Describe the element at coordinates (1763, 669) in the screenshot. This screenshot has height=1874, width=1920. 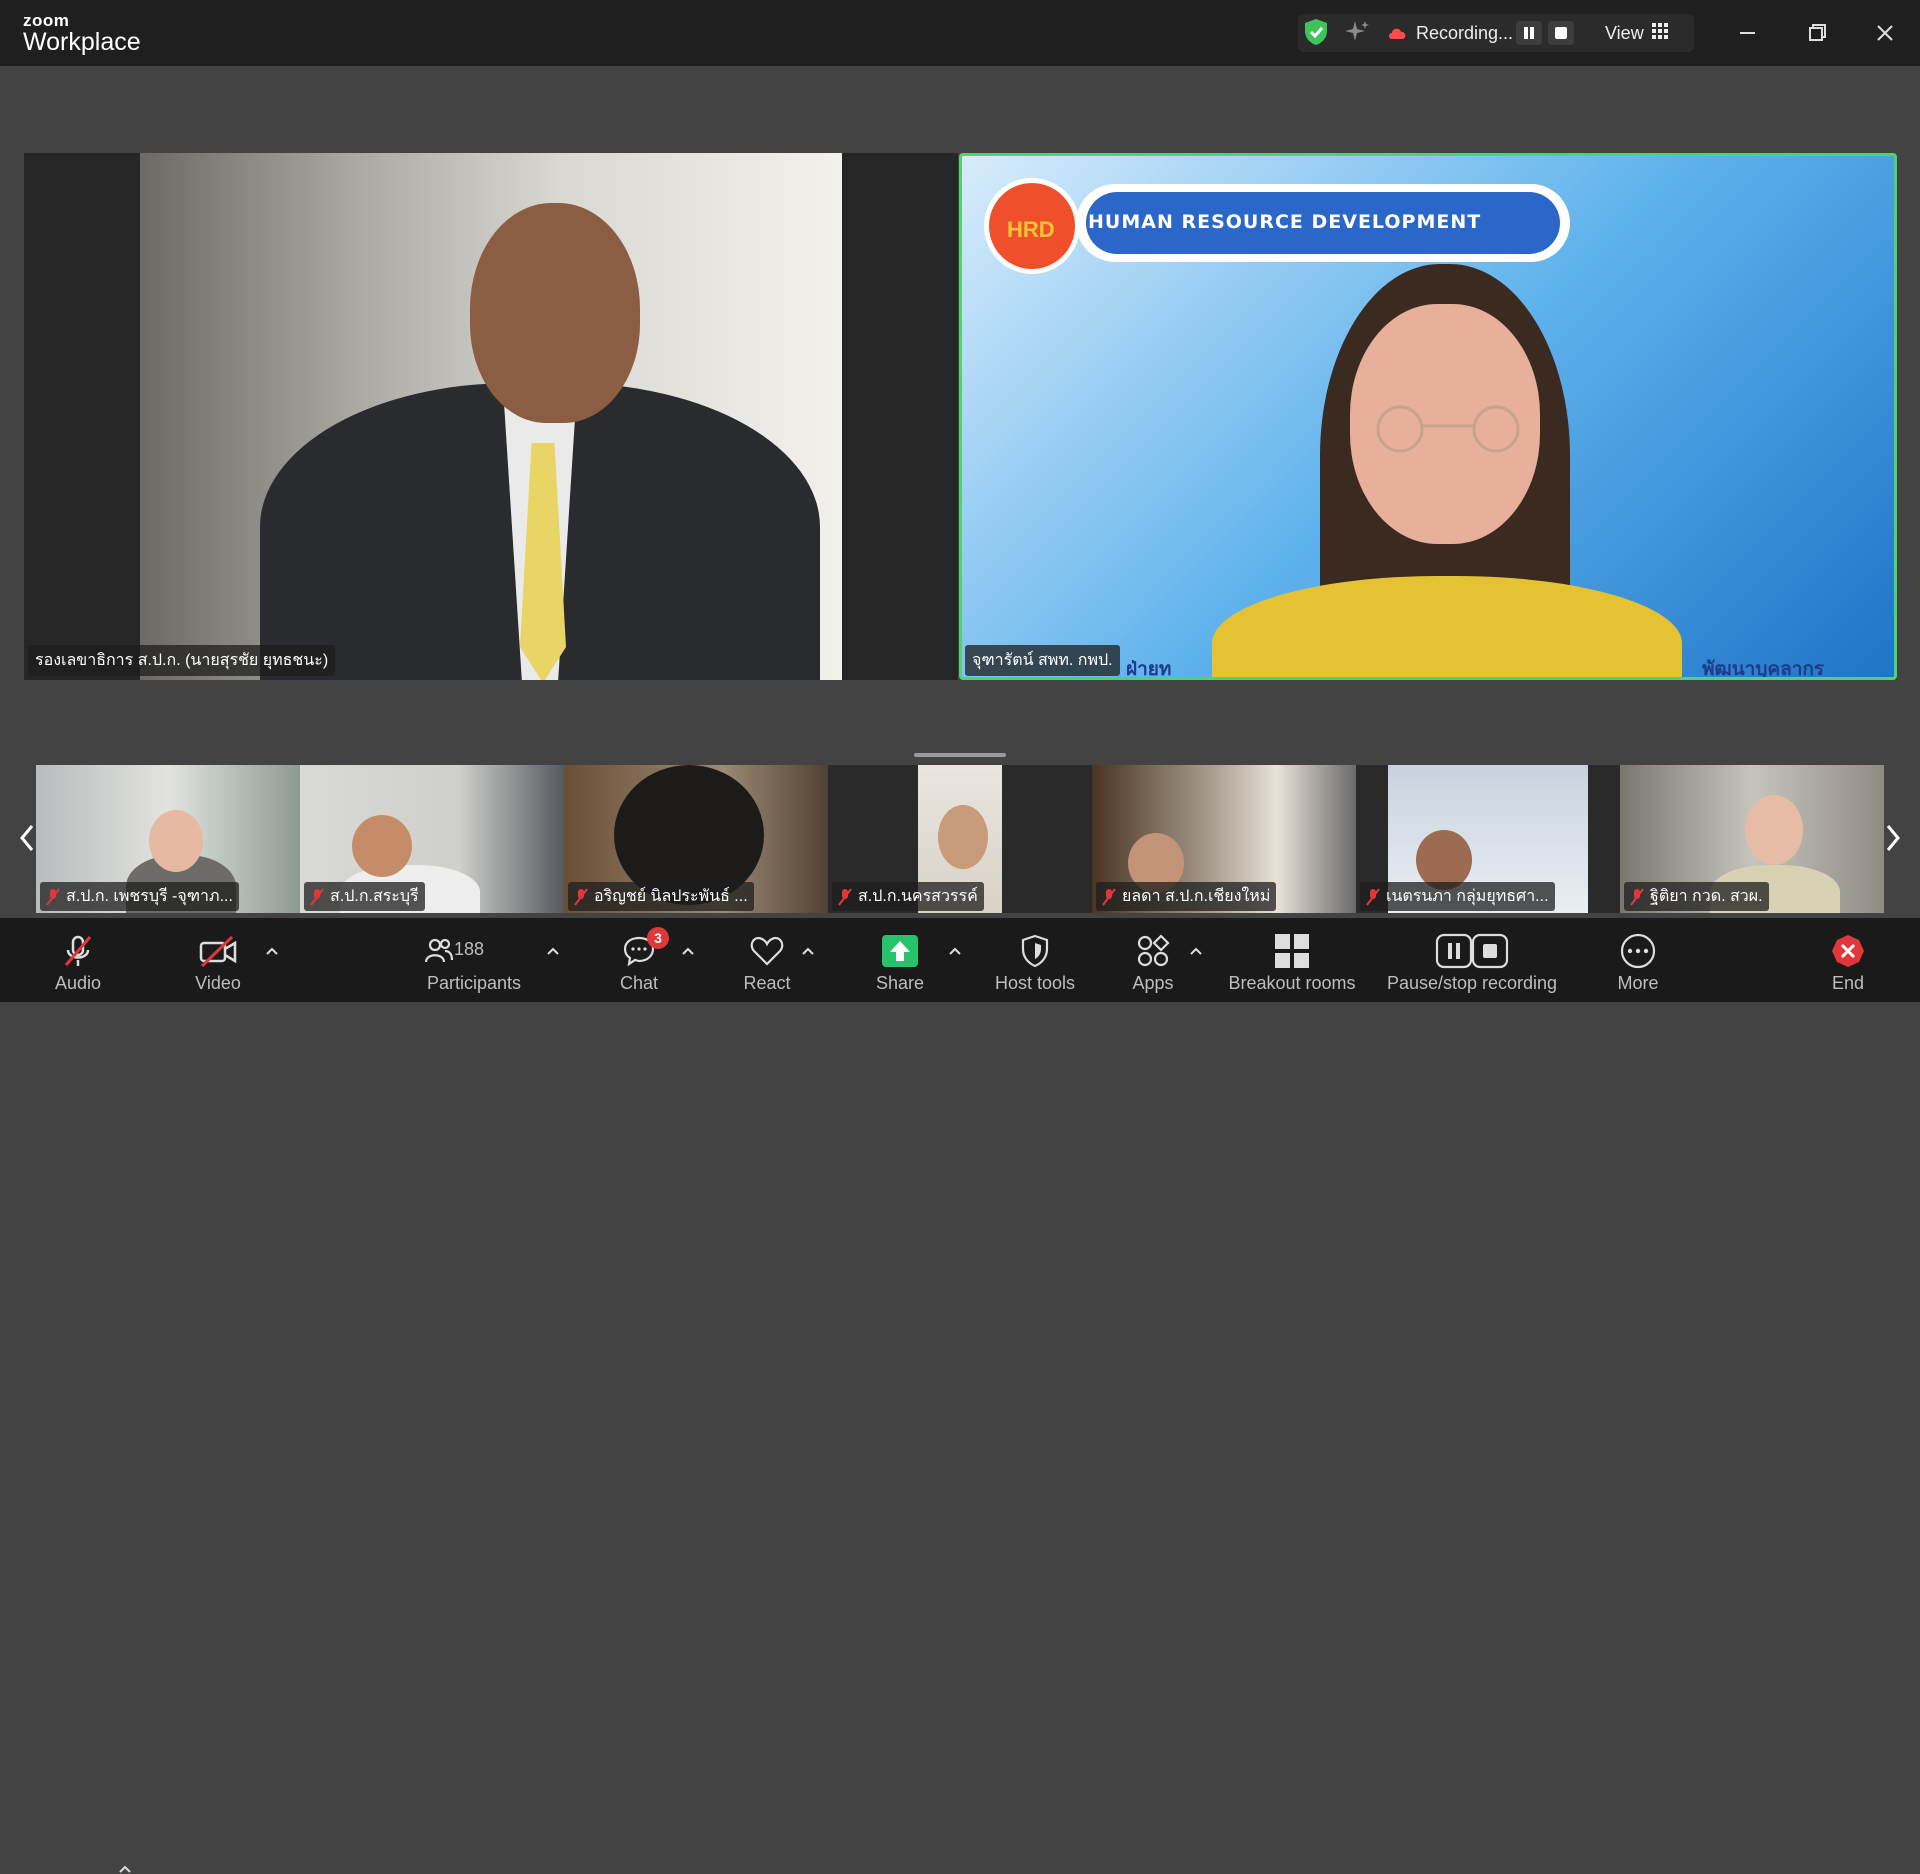
I see `slide-footer-right: พัฒนาบุคลากร` at that location.